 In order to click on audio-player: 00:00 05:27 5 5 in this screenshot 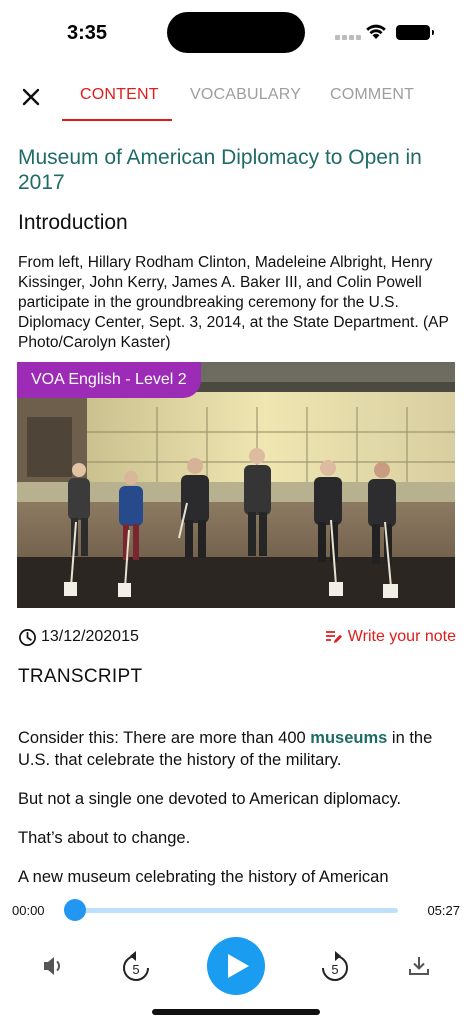, I will do `click(236, 956)`.